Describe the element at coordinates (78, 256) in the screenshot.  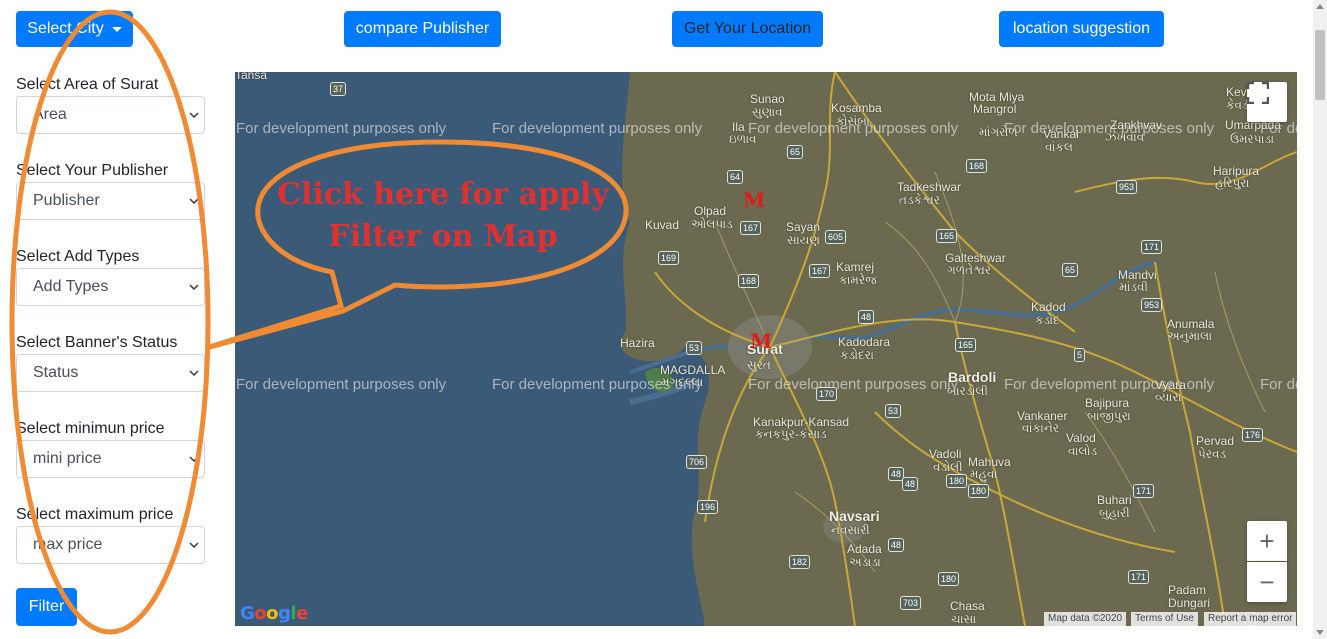
I see `add-types-label: Select Add Types` at that location.